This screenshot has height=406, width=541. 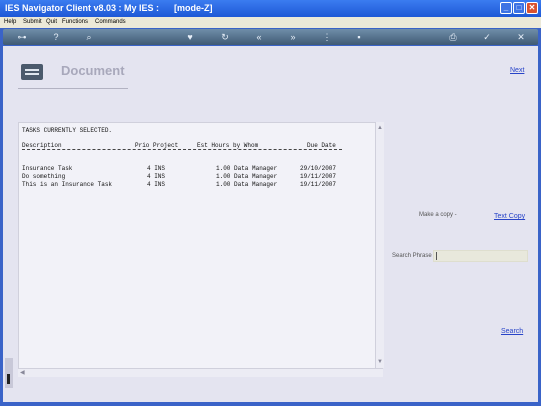 What do you see at coordinates (412, 256) in the screenshot?
I see `search-label: Search Phrase` at bounding box center [412, 256].